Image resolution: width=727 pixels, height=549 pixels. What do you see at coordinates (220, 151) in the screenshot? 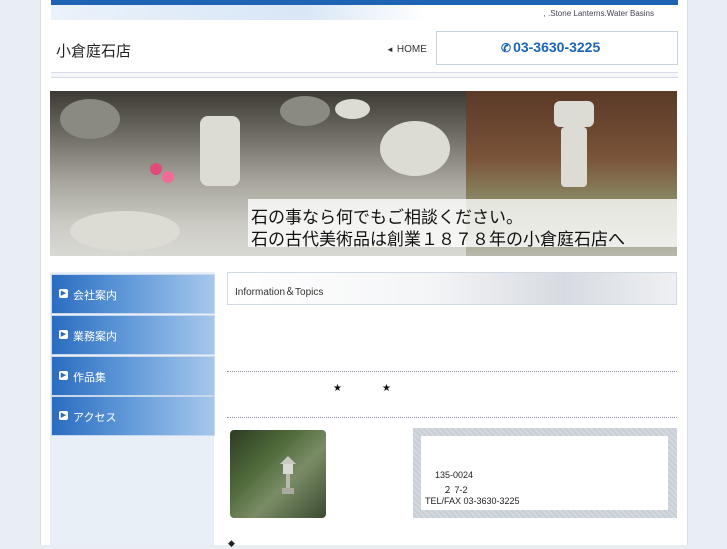
I see `stone-pillar-shape` at bounding box center [220, 151].